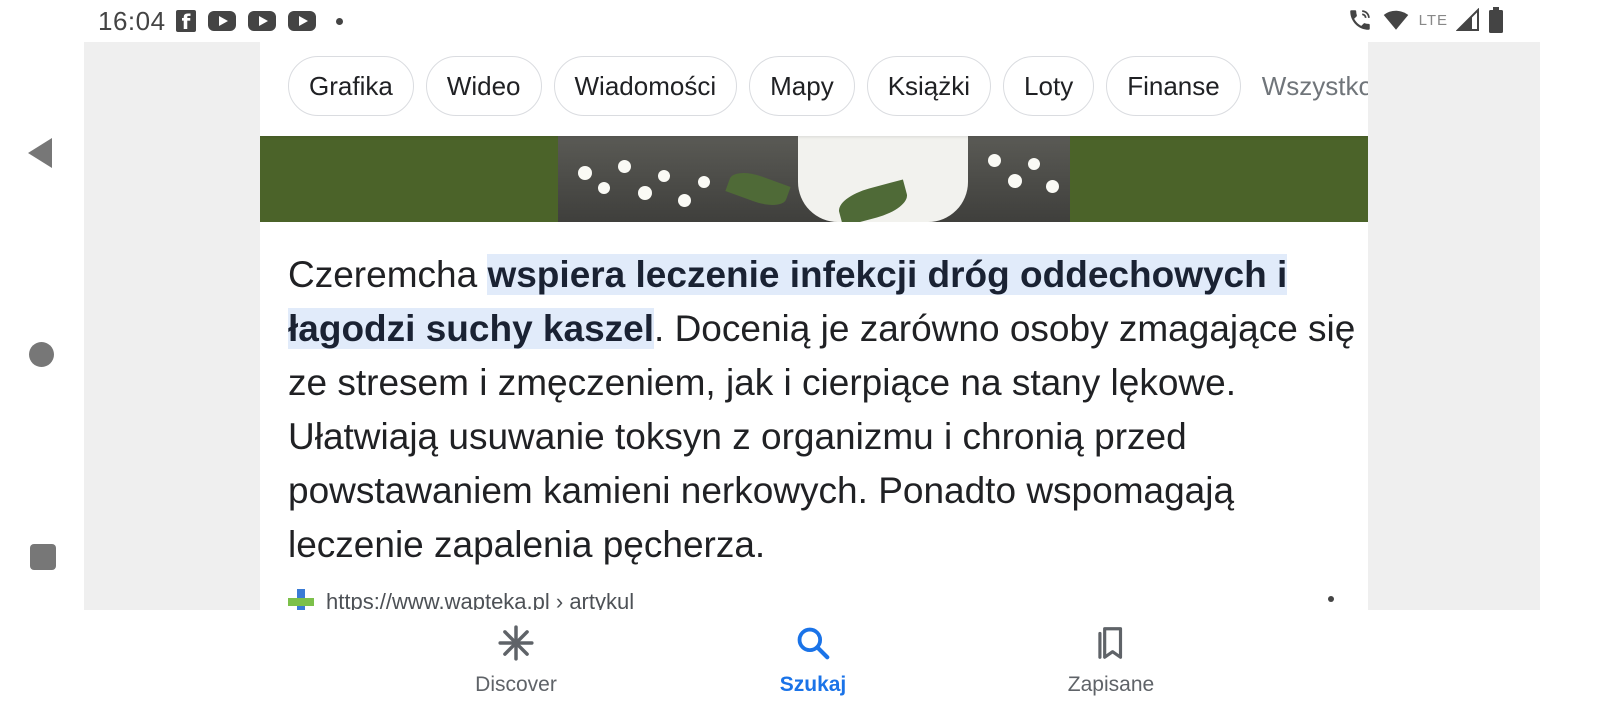 The width and height of the screenshot is (1600, 720). I want to click on notification-icons: f, so click(259, 22).